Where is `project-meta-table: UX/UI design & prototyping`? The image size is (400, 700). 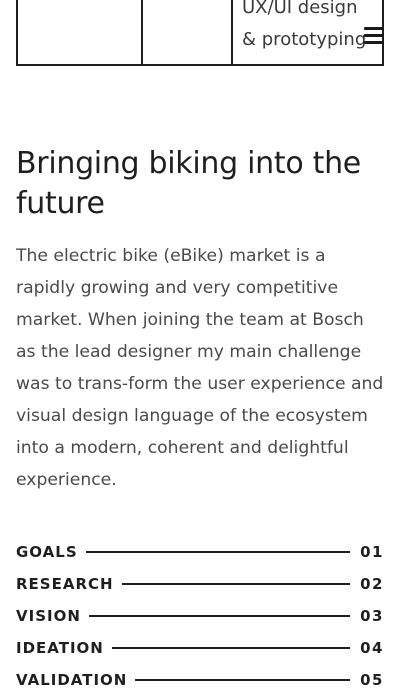 project-meta-table: UX/UI design & prototyping is located at coordinates (200, 33).